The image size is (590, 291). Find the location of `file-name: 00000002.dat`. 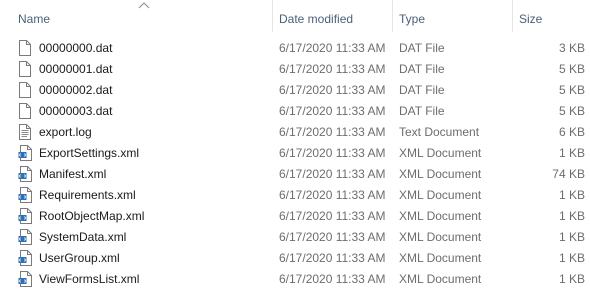

file-name: 00000002.dat is located at coordinates (76, 90).